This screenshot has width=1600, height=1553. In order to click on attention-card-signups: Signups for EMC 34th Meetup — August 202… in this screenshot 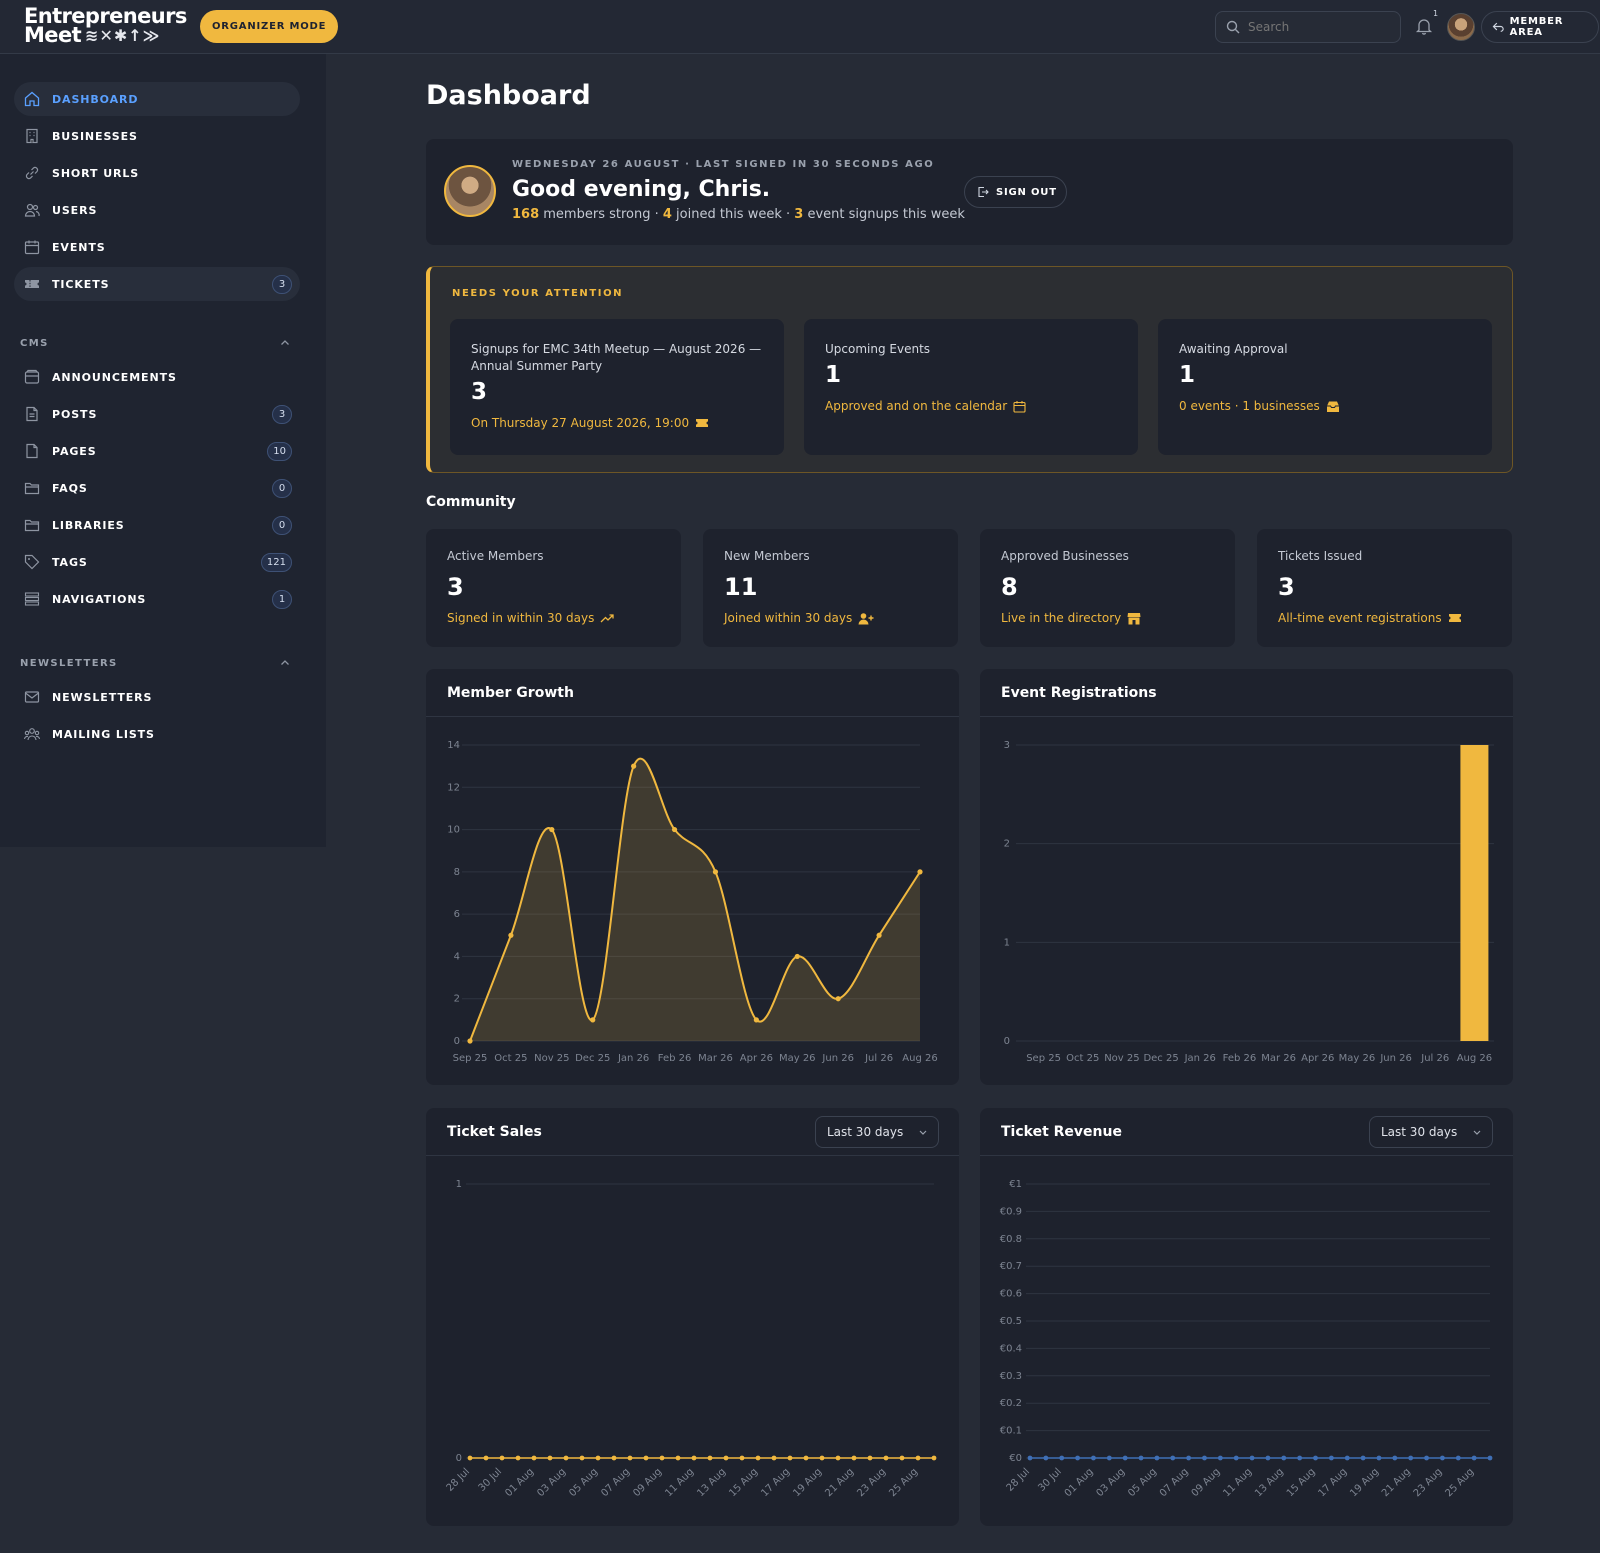, I will do `click(617, 387)`.